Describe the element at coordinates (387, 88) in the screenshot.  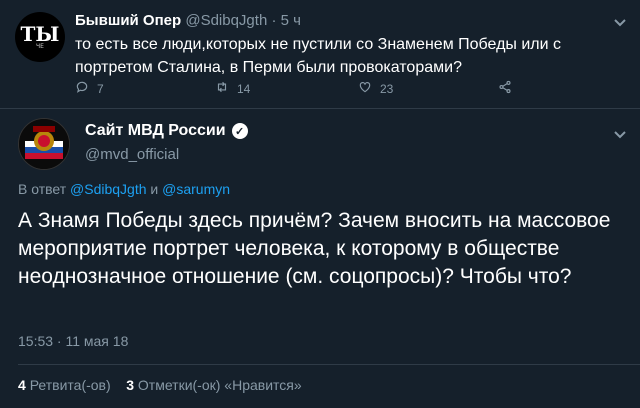
I see `like-count: 23` at that location.